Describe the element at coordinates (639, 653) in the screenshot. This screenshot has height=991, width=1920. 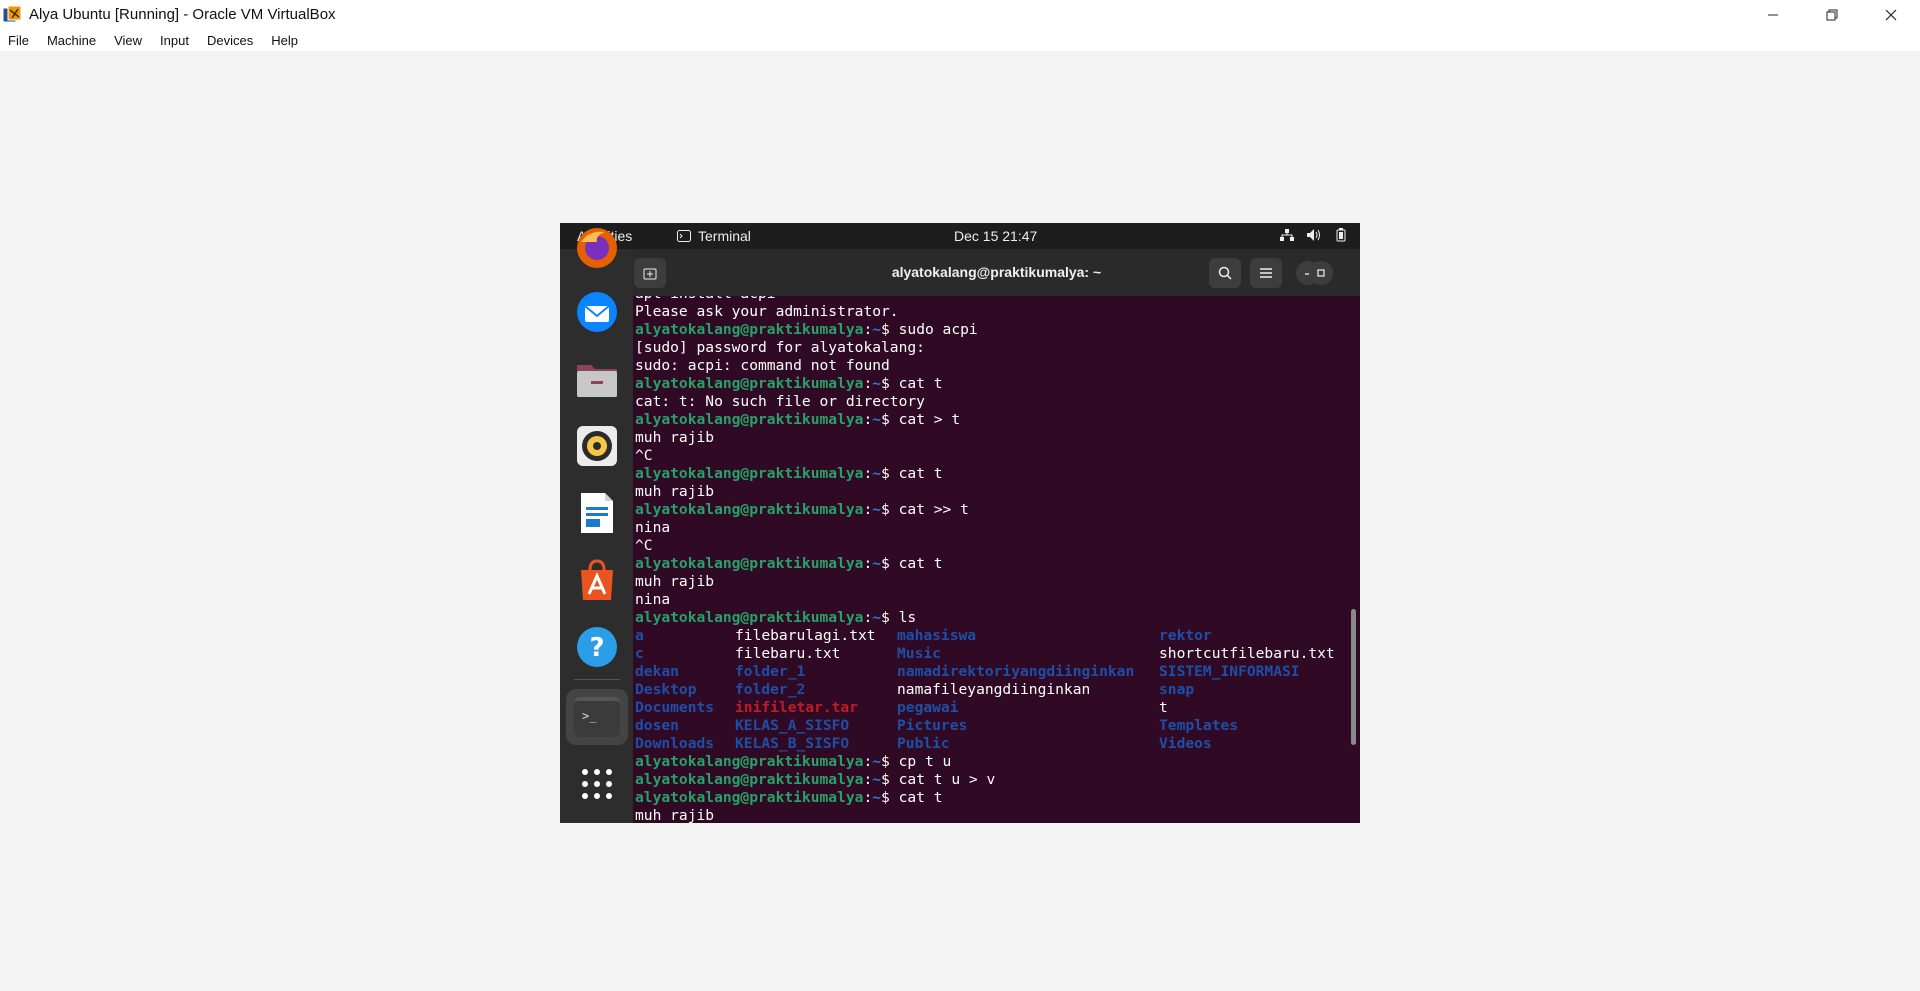
I see `ls-entry: c` at that location.